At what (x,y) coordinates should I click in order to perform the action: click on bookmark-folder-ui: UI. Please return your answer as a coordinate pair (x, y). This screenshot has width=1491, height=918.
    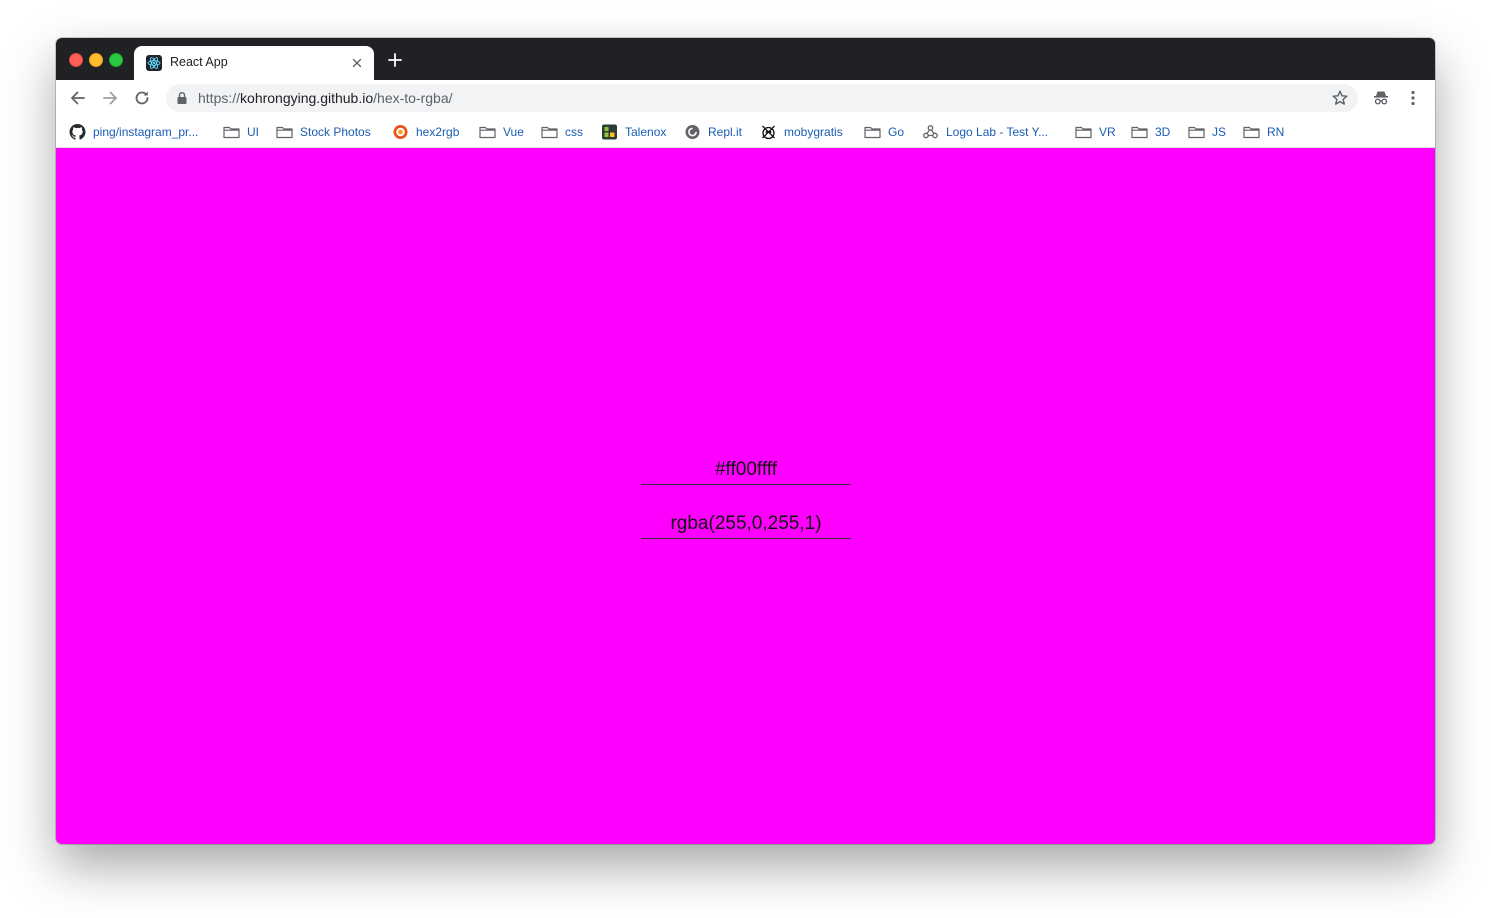
    Looking at the image, I should click on (241, 132).